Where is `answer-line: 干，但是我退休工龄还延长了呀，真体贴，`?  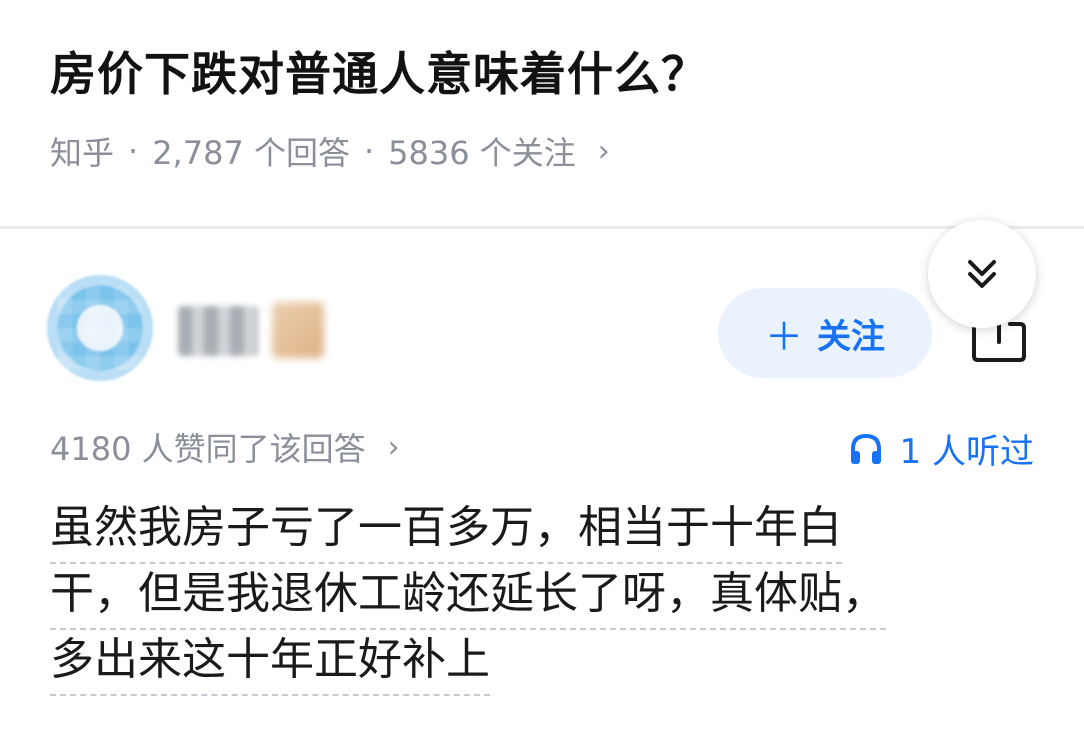 answer-line: 干，但是我退休工龄还延长了呀，真体贴， is located at coordinates (468, 596).